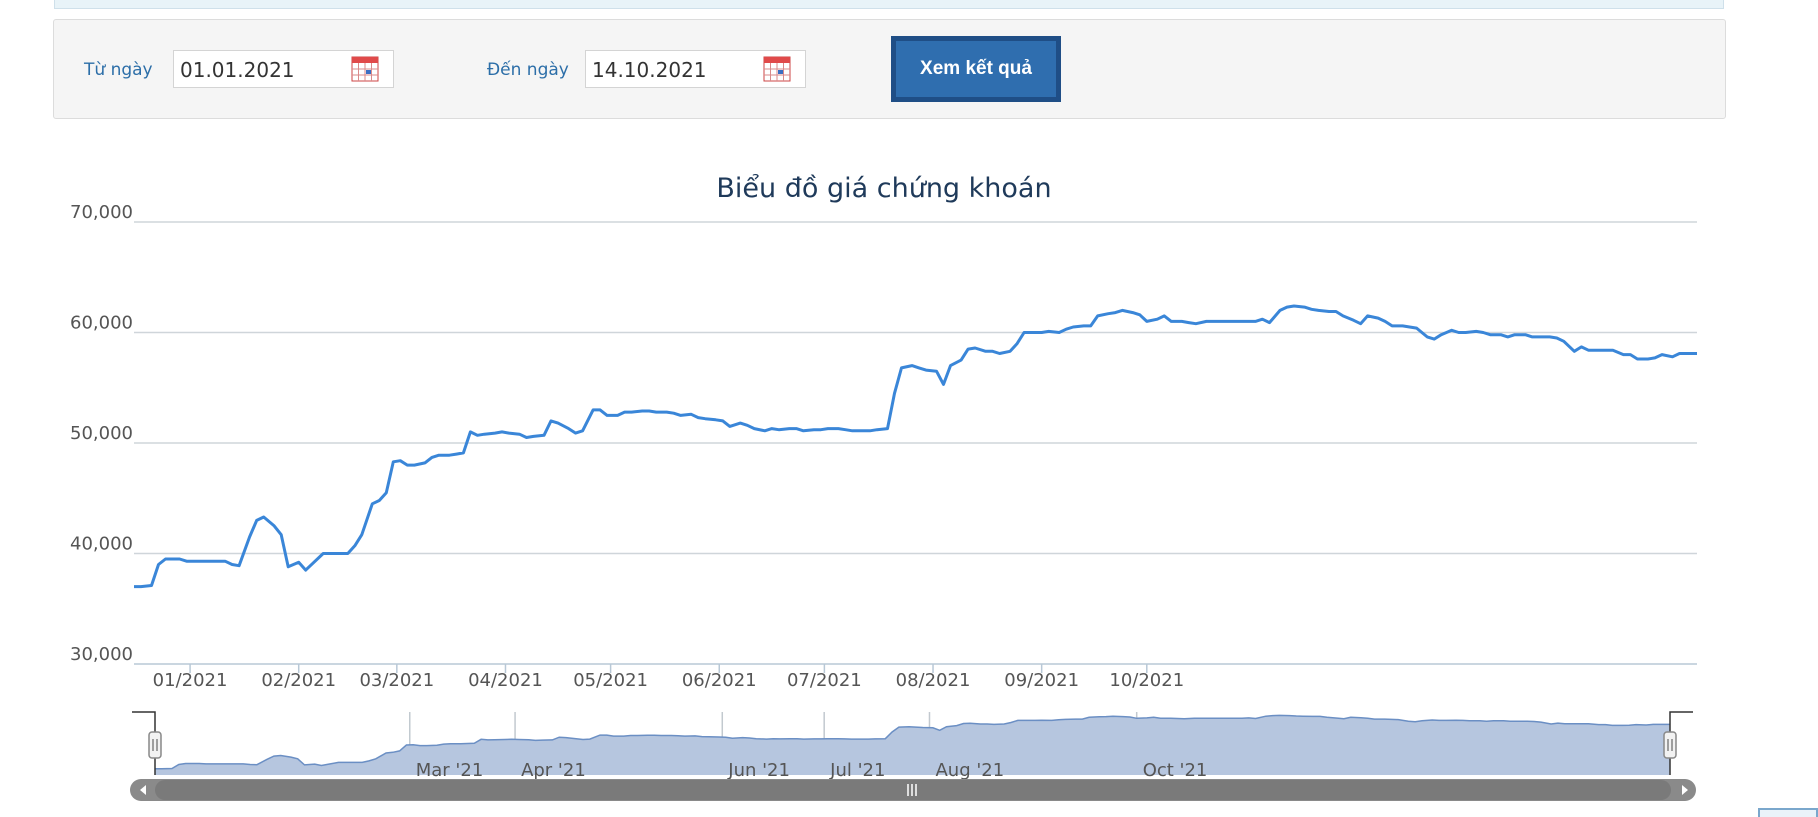 The width and height of the screenshot is (1818, 817). Describe the element at coordinates (396, 680) in the screenshot. I see `x-tick-label: 03/2021` at that location.